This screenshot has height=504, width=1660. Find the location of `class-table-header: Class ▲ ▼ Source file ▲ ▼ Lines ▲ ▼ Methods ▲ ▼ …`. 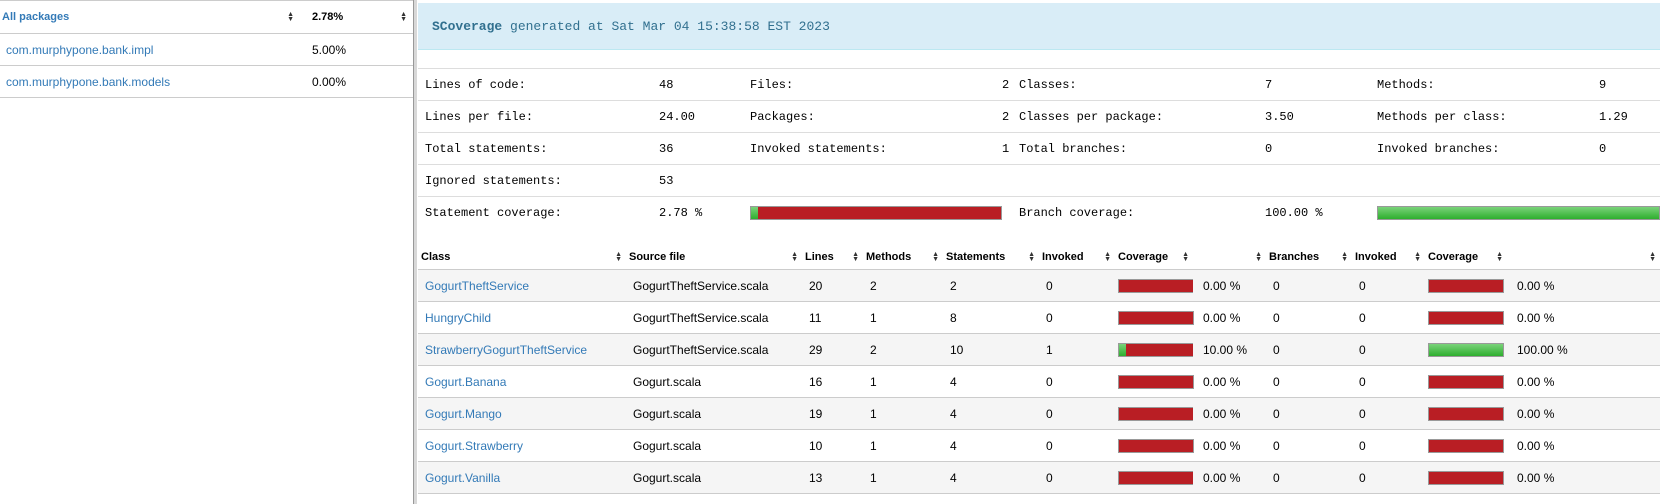

class-table-header: Class ▲ ▼ Source file ▲ ▼ Lines ▲ ▼ Methods ▲ ▼ … is located at coordinates (1039, 257).